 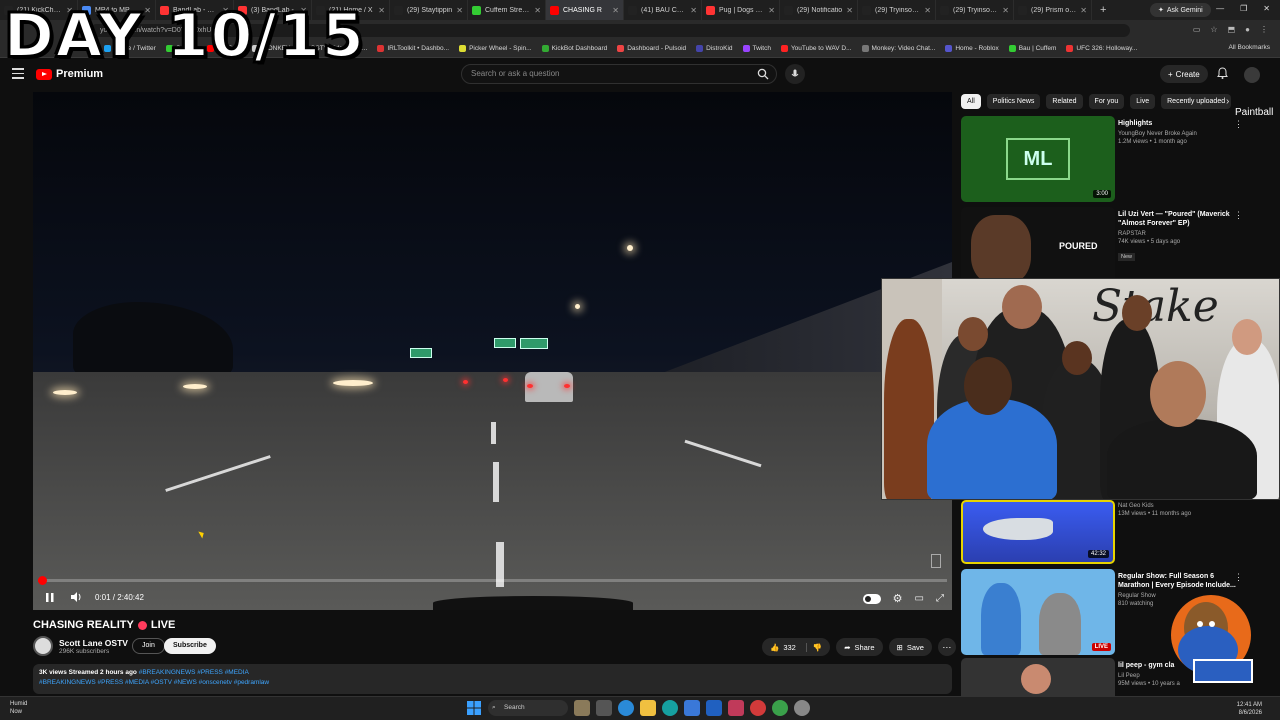 I want to click on pause-icon, so click(x=50, y=597).